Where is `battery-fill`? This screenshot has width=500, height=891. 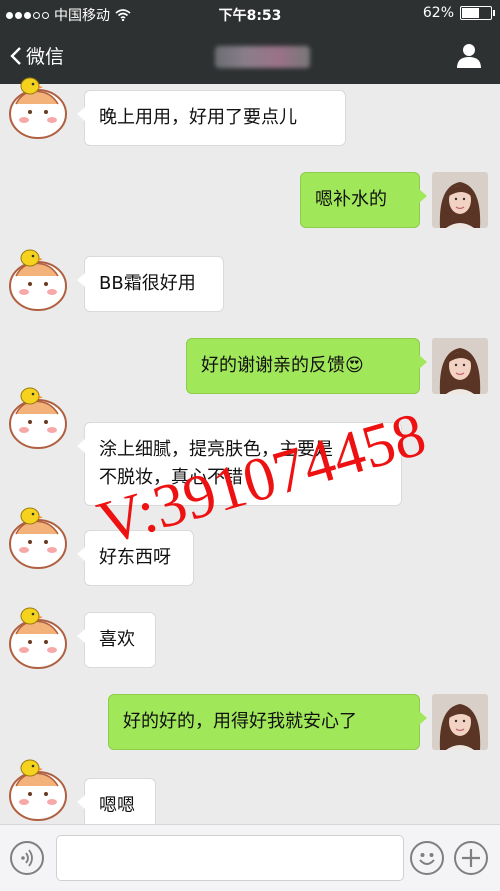 battery-fill is located at coordinates (471, 13).